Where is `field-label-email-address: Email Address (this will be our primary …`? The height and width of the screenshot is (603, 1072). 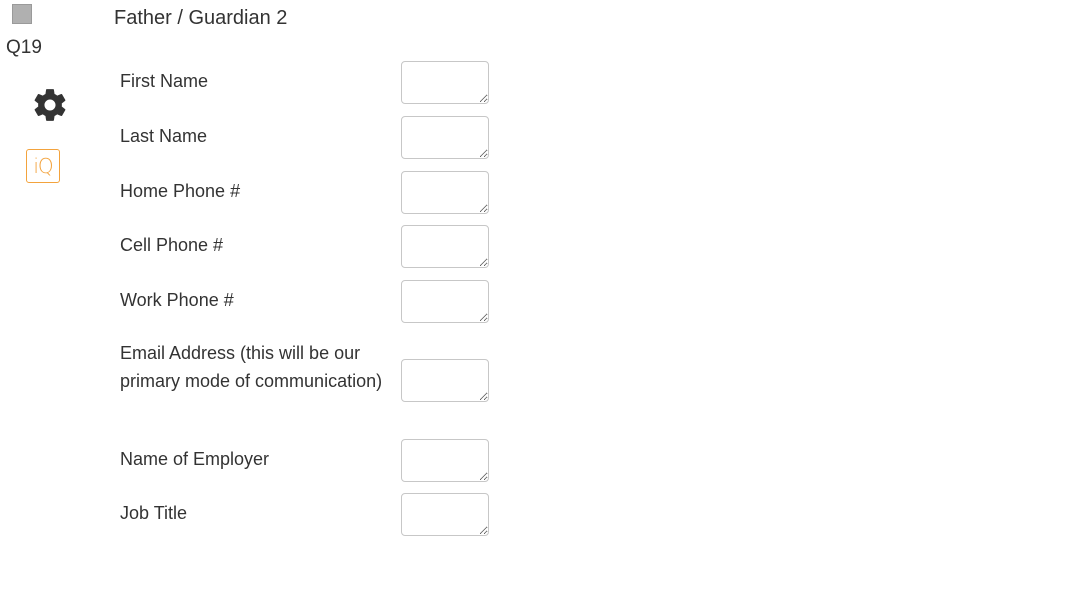
field-label-email-address: Email Address (this will be our primary … is located at coordinates (251, 367).